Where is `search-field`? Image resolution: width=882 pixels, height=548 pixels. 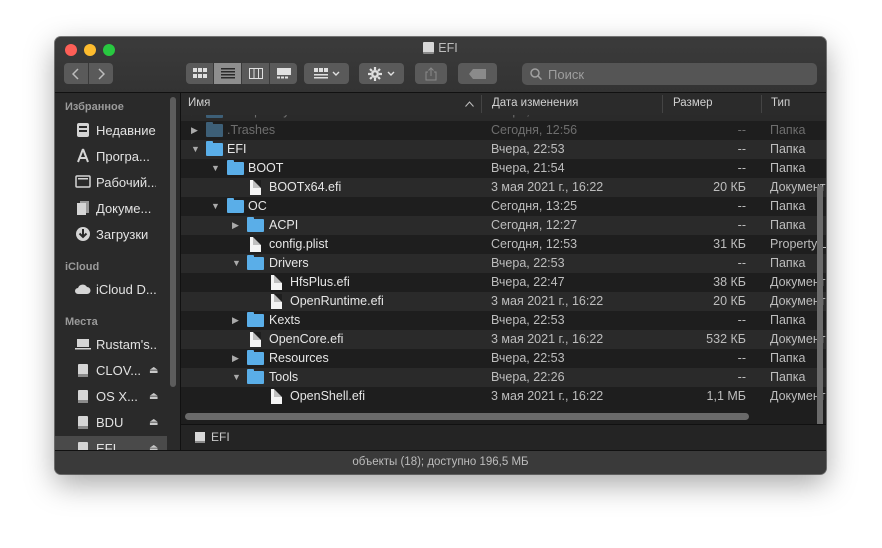 search-field is located at coordinates (669, 74).